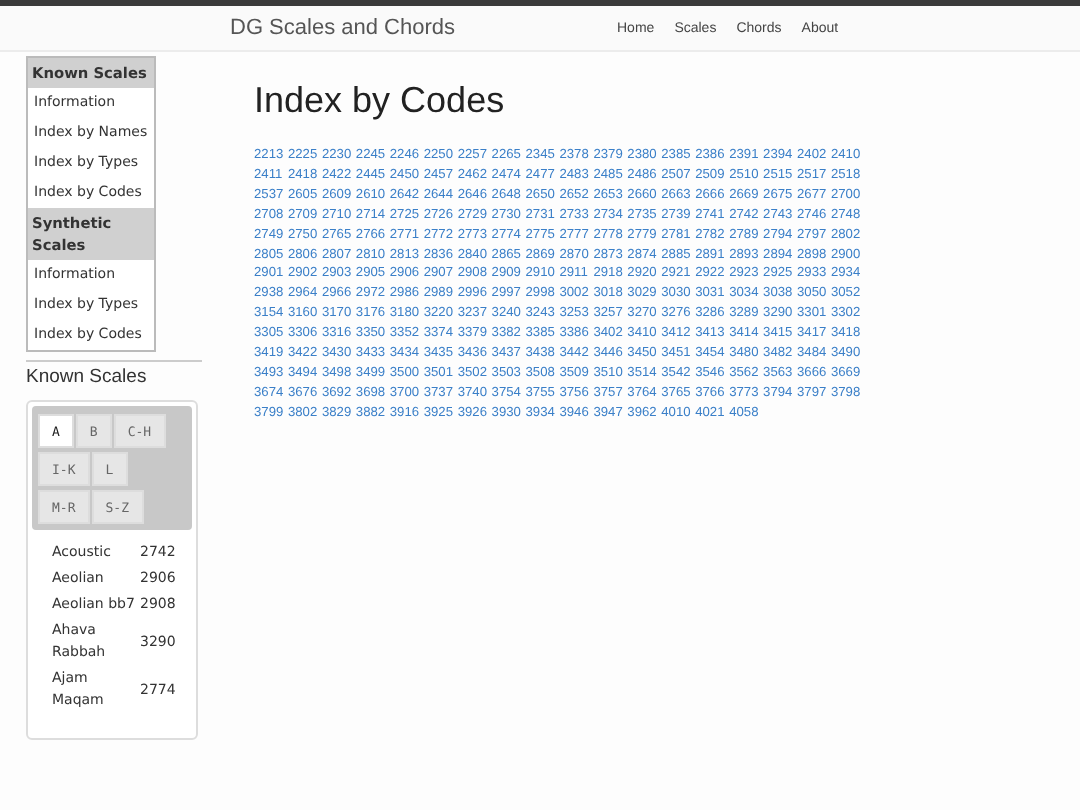 Image resolution: width=1080 pixels, height=810 pixels. I want to click on site-title: DG Scales and Chords, so click(342, 28).